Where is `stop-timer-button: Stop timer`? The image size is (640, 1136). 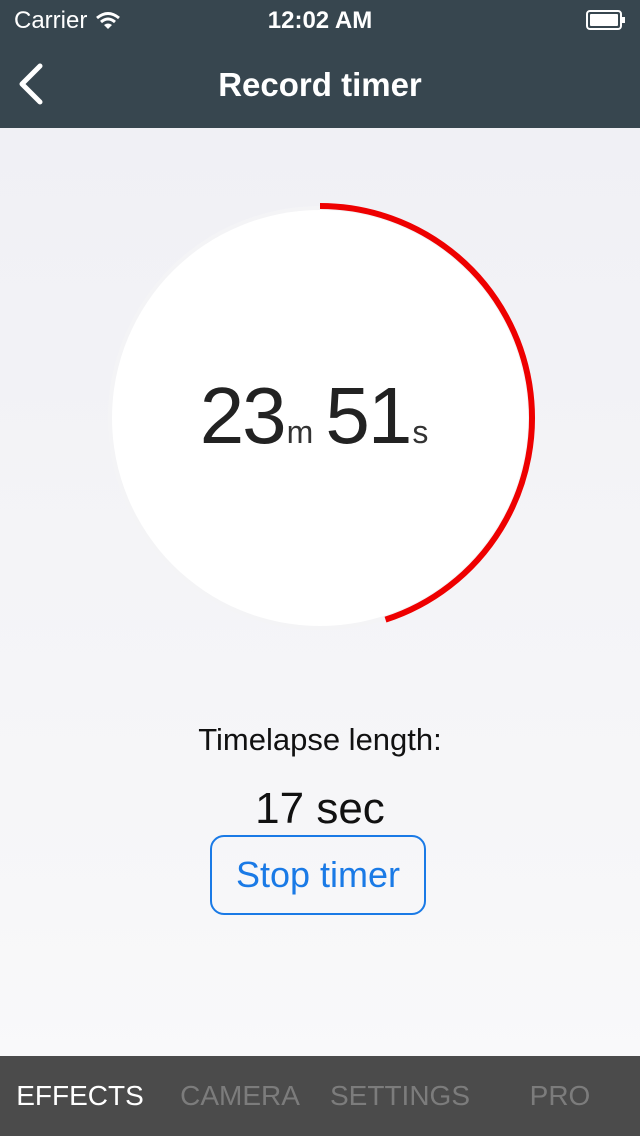 stop-timer-button: Stop timer is located at coordinates (318, 875).